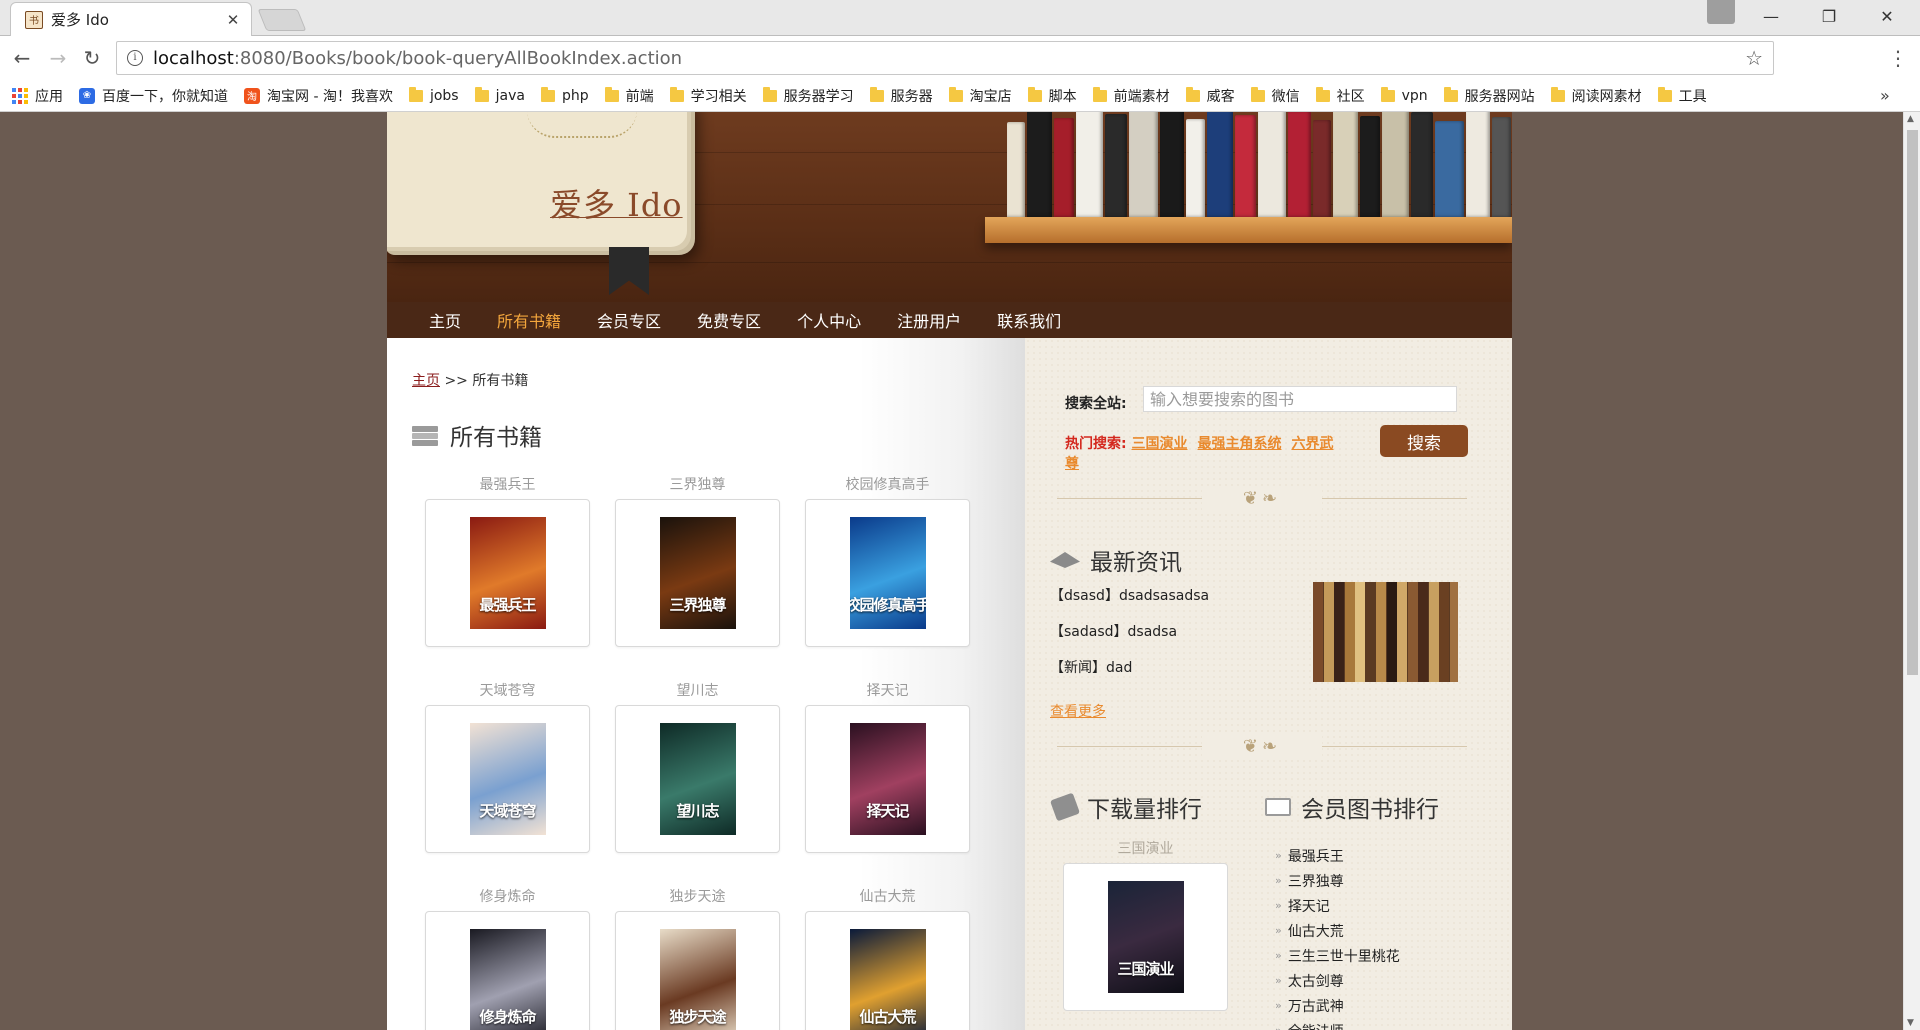 This screenshot has height=1030, width=1920. What do you see at coordinates (1316, 1006) in the screenshot?
I see `vip-book-title: 万古武神` at bounding box center [1316, 1006].